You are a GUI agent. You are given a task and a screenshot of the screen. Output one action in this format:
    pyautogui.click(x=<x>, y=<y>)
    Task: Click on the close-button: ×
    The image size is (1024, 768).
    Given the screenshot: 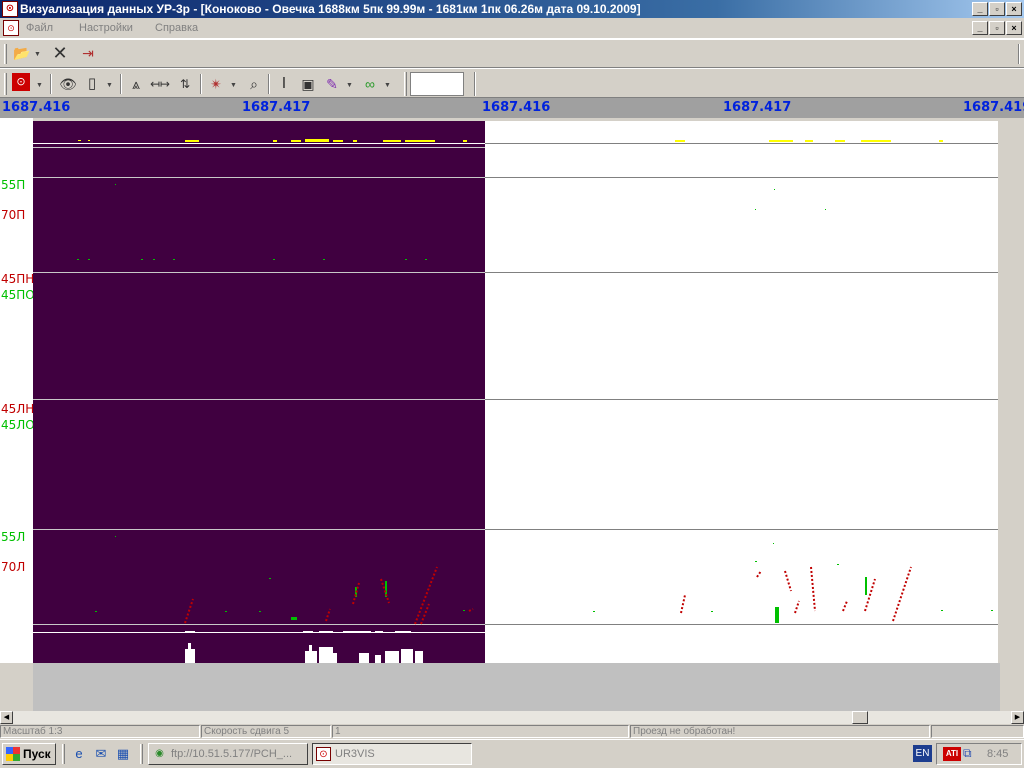 What is the action you would take?
    pyautogui.click(x=1014, y=9)
    